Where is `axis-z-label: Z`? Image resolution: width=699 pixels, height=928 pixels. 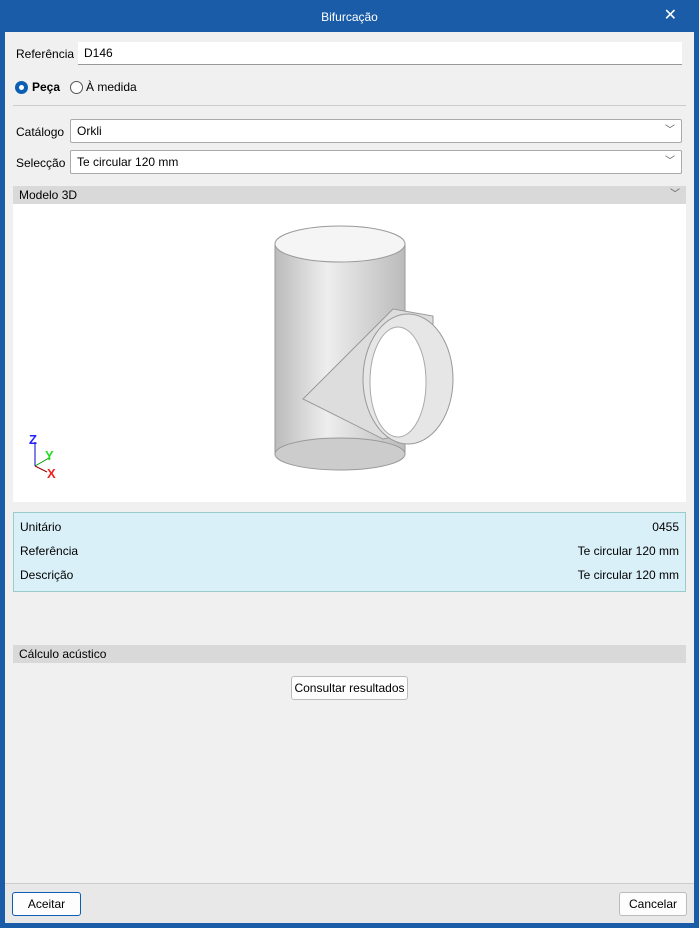 axis-z-label: Z is located at coordinates (33, 439).